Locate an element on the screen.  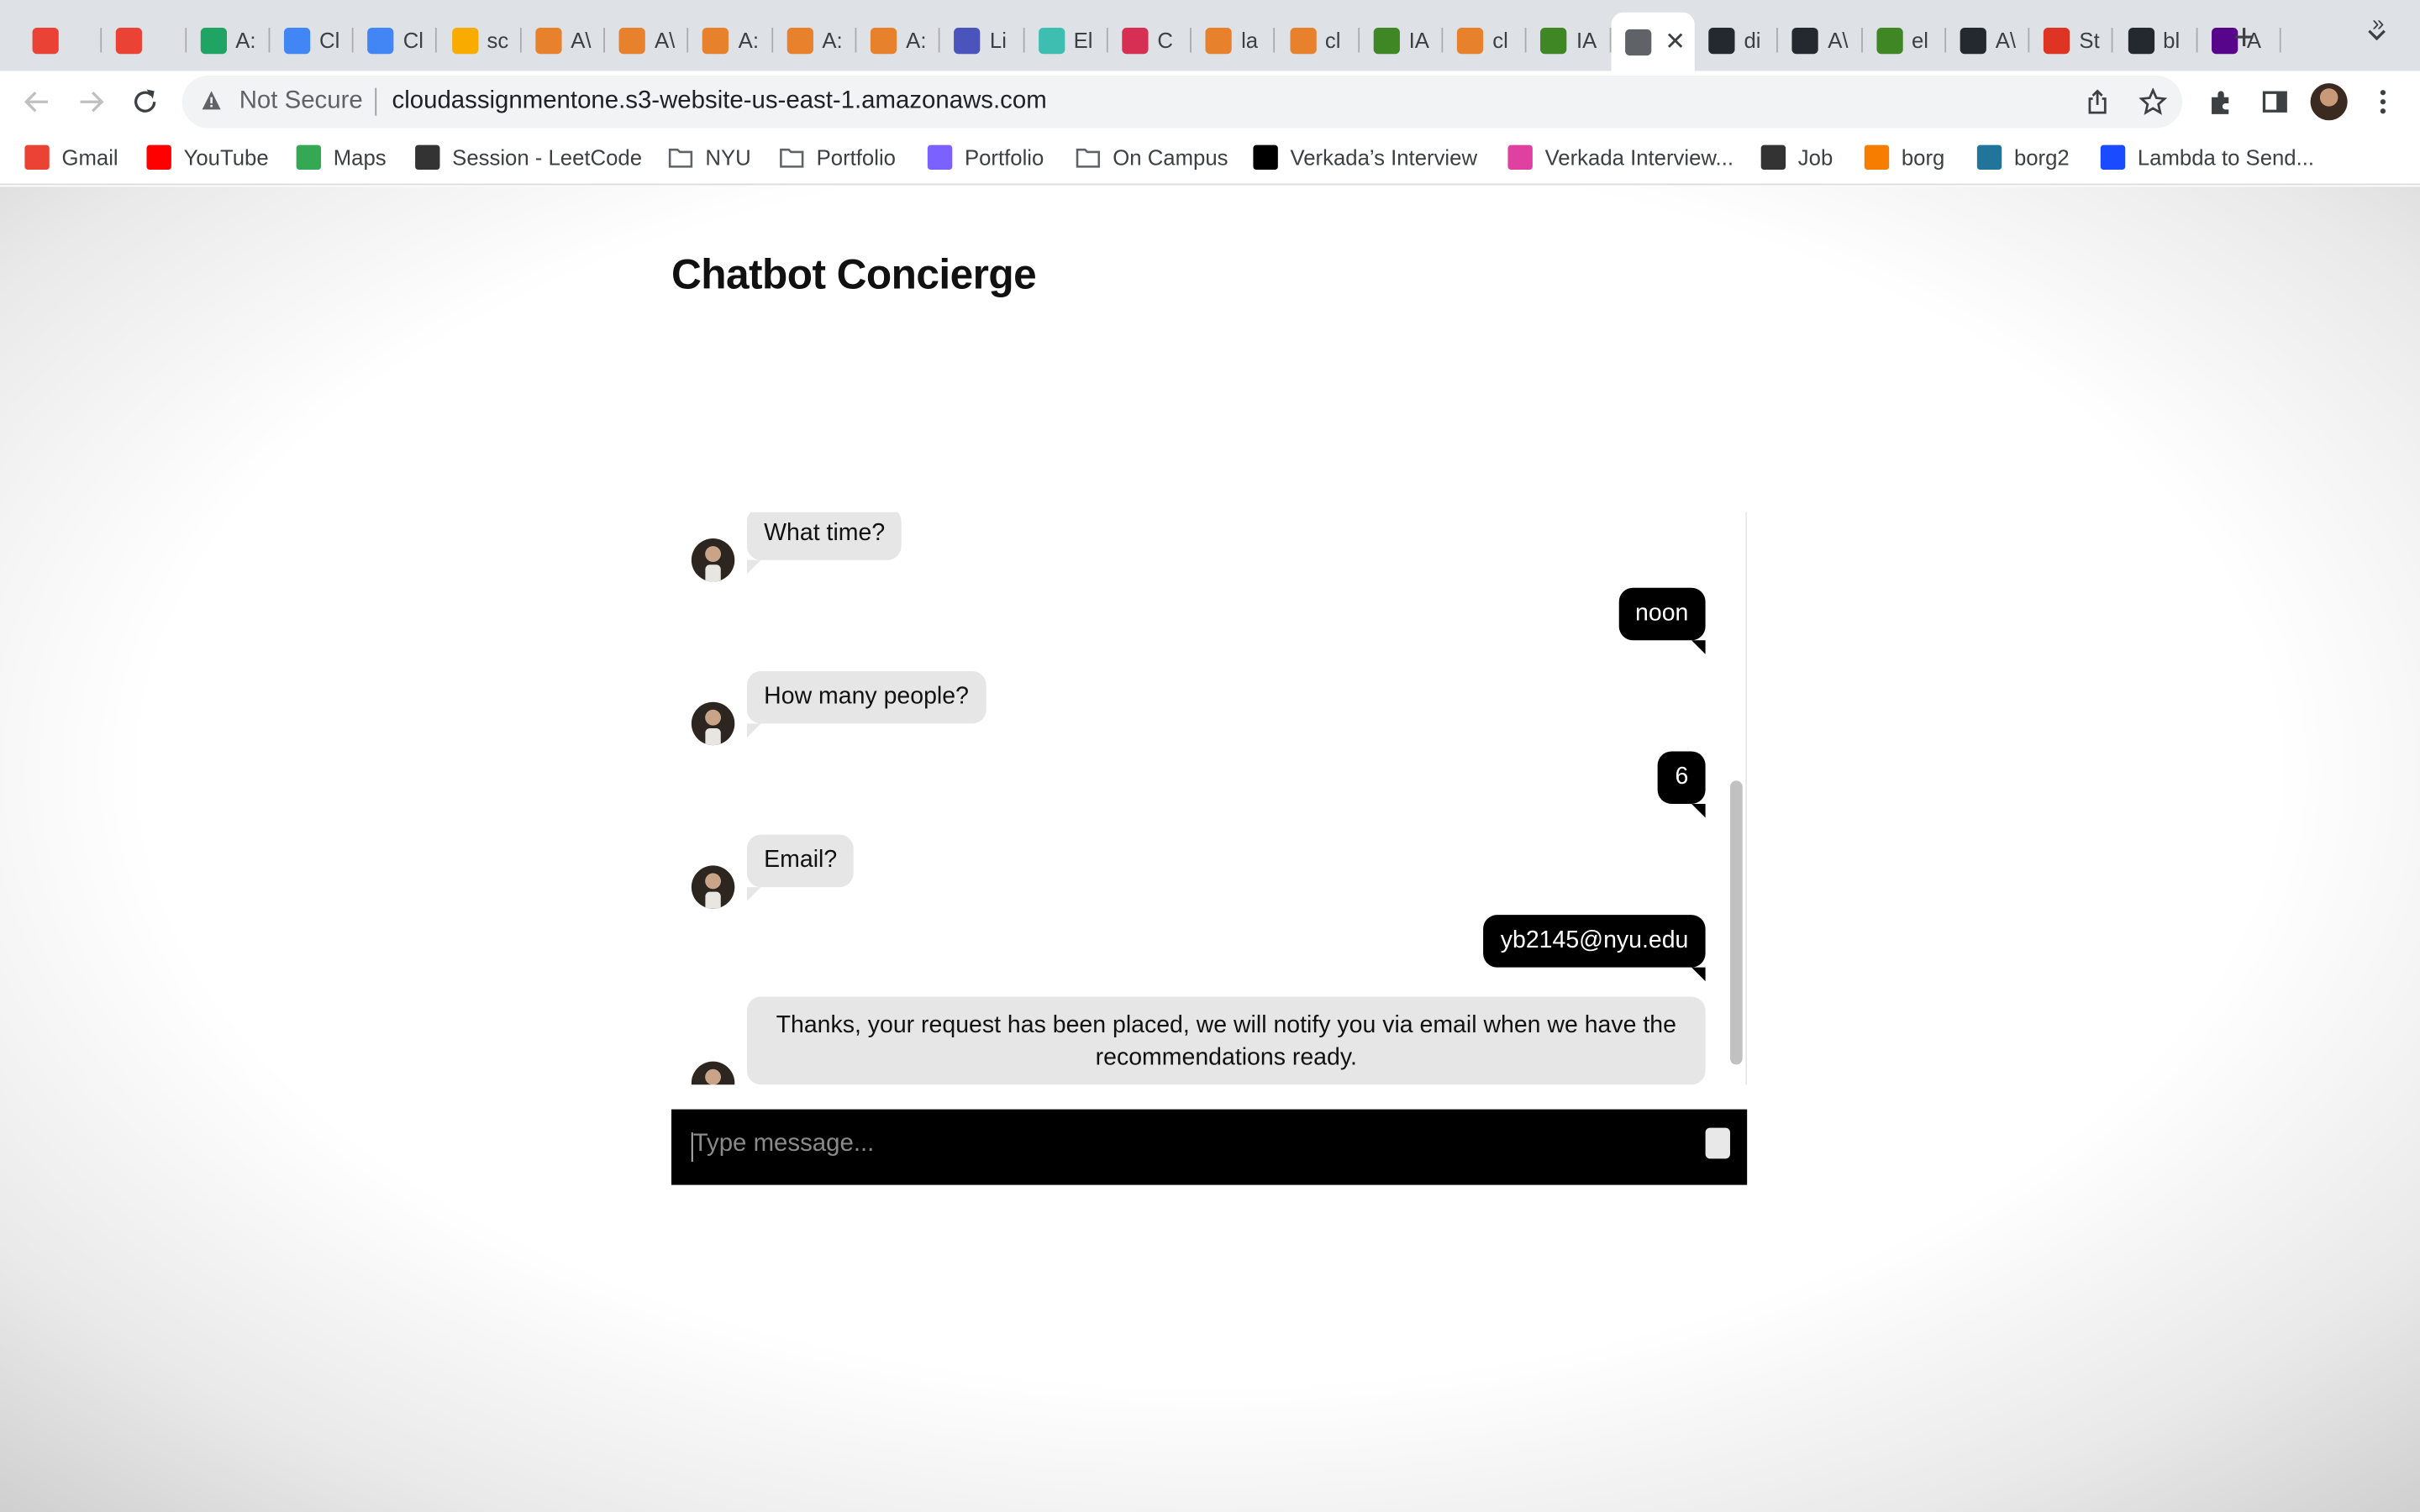
tab-title: El is located at coordinates (1083, 40).